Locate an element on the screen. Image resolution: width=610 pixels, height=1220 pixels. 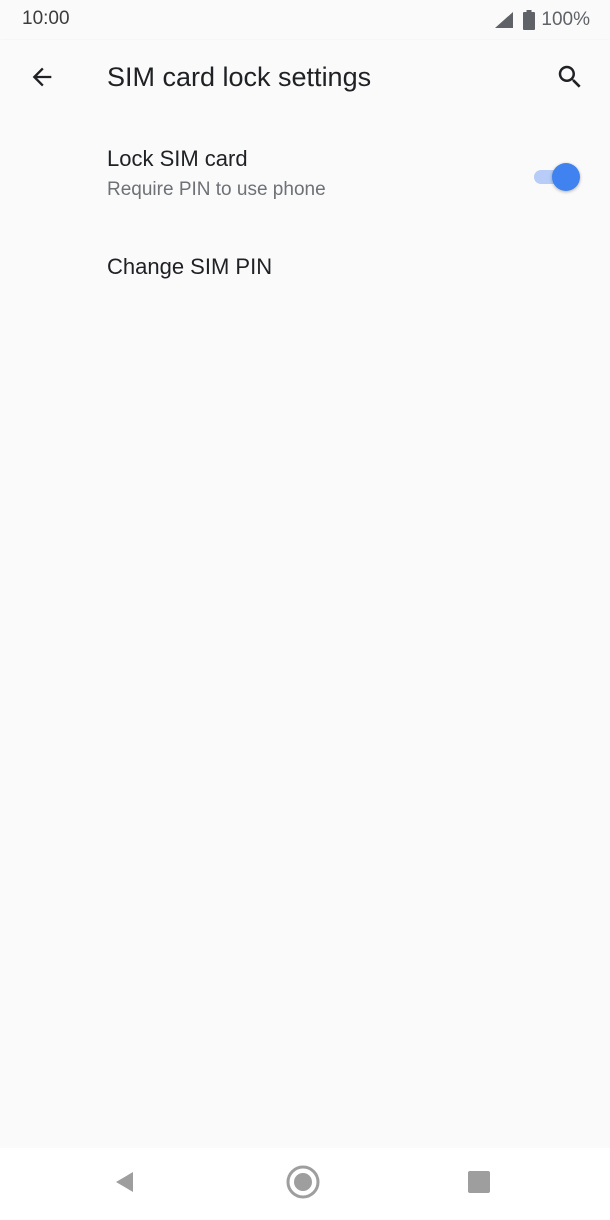
change-sim-pin-title: Change SIM PIN is located at coordinates (190, 266).